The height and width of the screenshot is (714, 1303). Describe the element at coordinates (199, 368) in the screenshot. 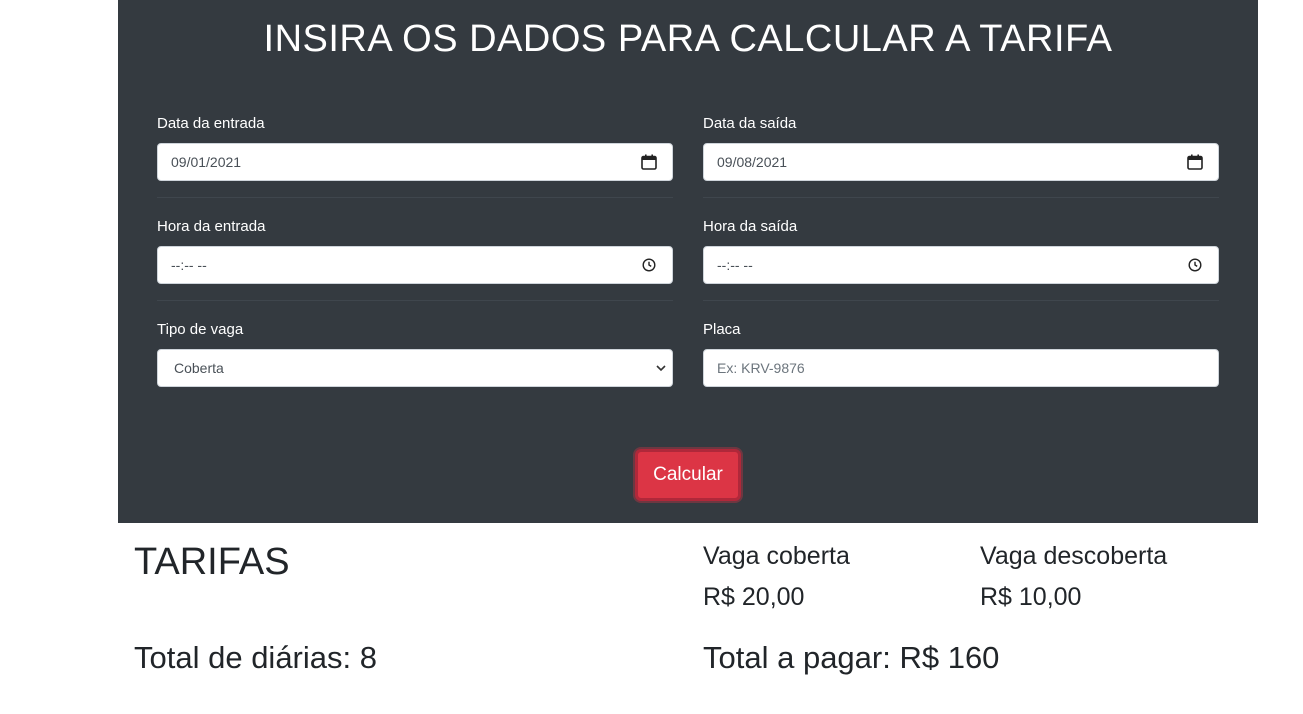

I see `spot-type-value: Coberta` at that location.